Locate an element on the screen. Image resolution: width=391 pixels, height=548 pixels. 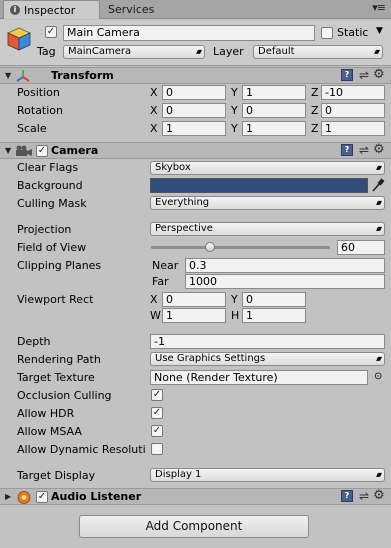
rendering-path-dropdown: Use Graphics Settings ▴▾ is located at coordinates (267, 359).